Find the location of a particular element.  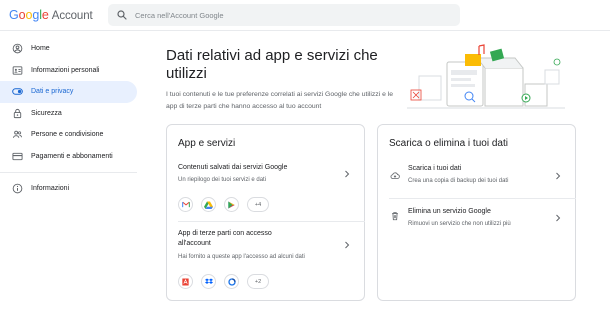

sidebar-item-data-privacy: Dati e privacy is located at coordinates (68, 92).